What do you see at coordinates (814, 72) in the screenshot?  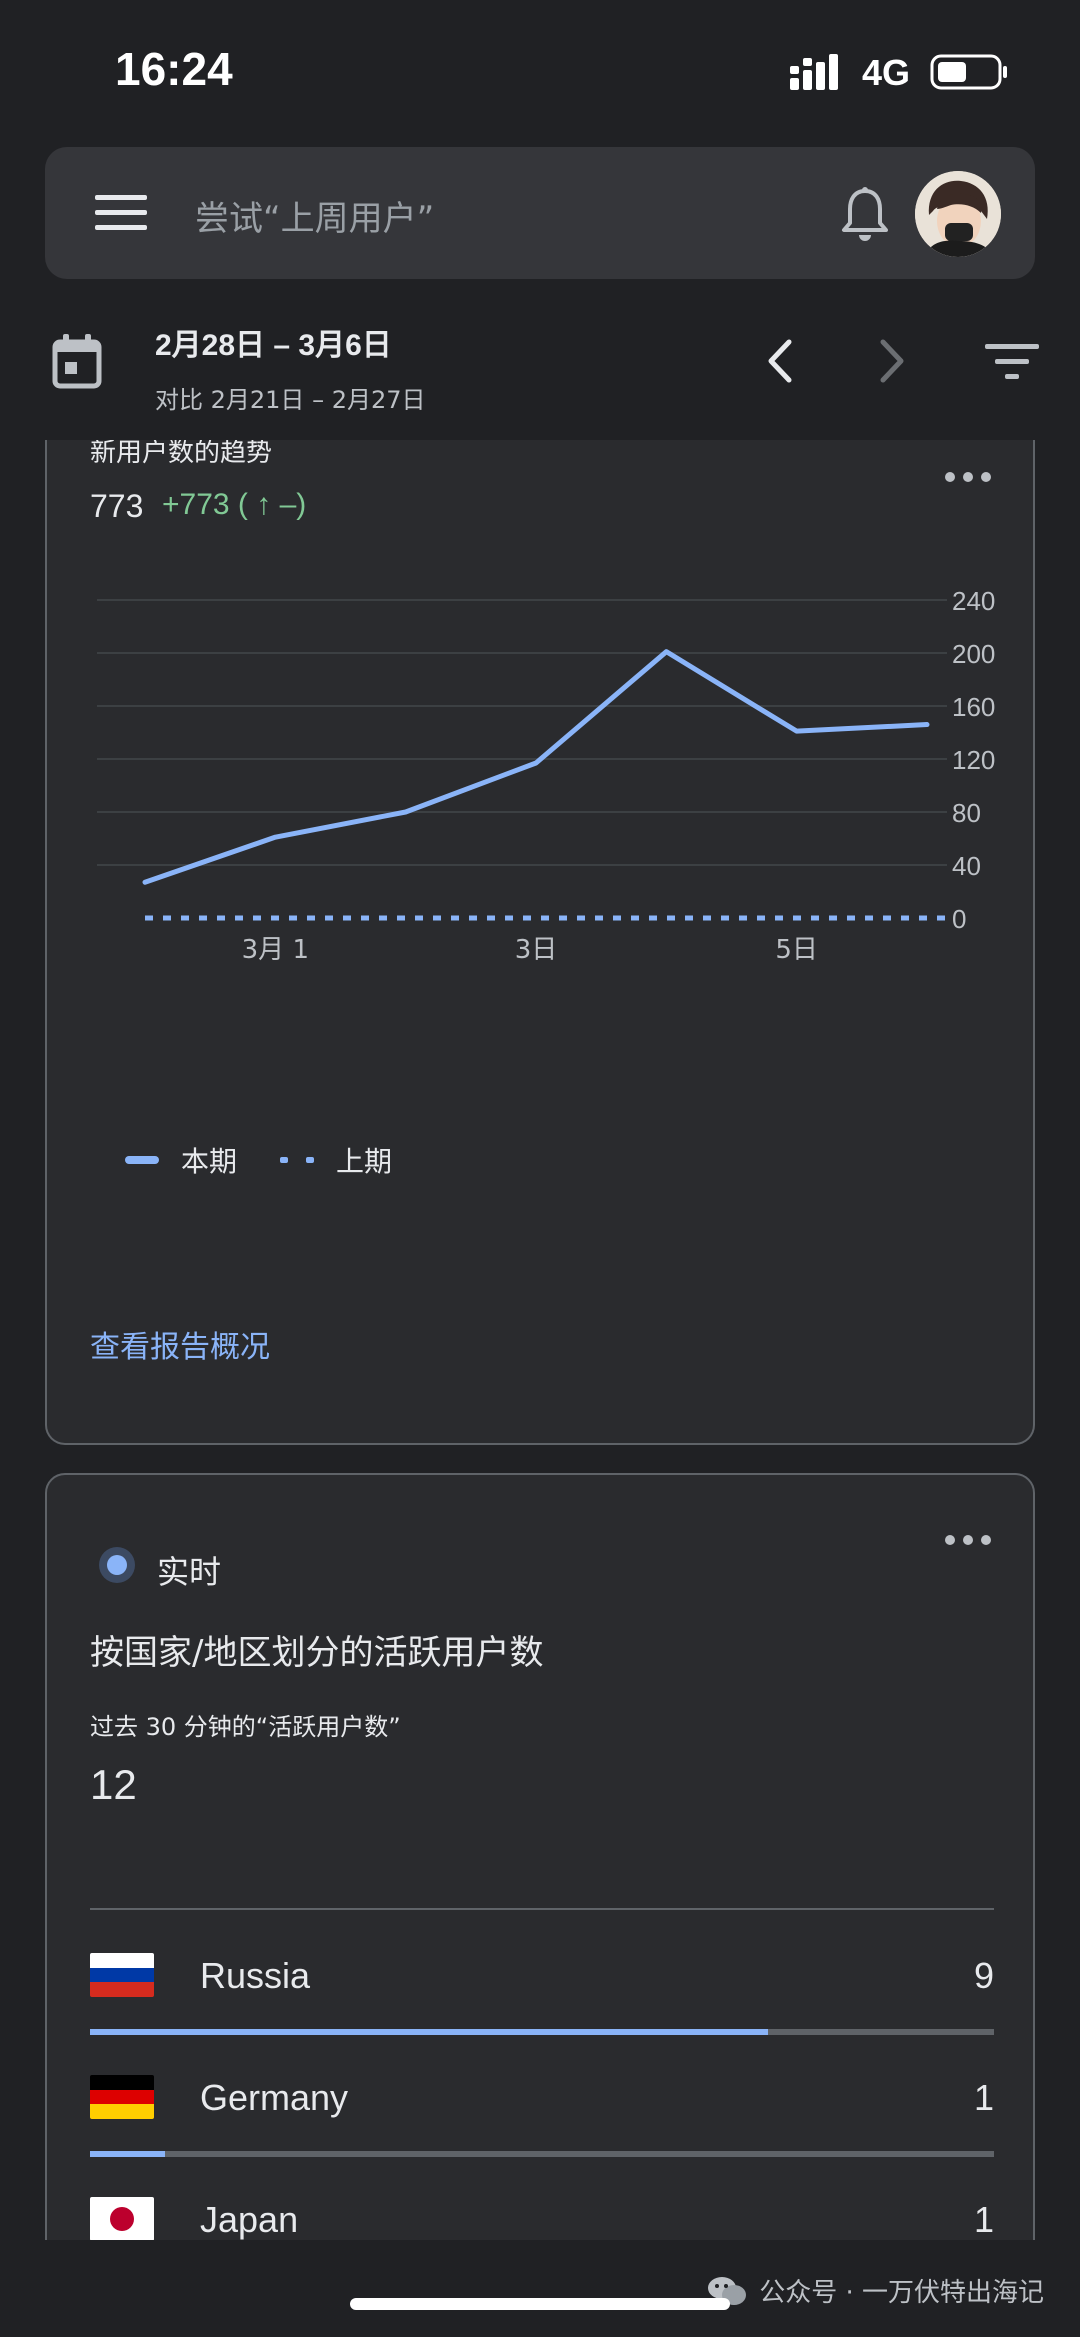 I see `signal-strength-icon` at bounding box center [814, 72].